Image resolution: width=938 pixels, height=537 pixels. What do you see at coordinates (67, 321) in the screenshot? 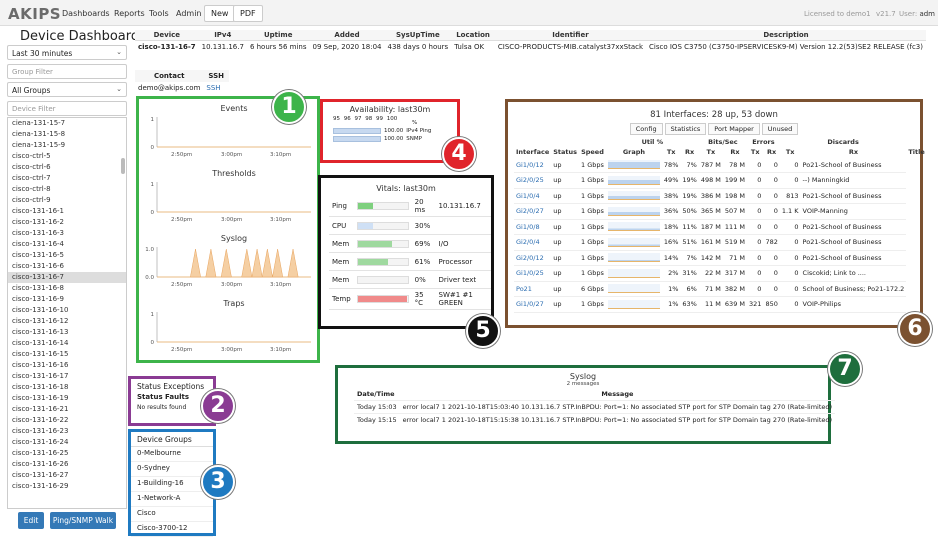
I see `device-list-item: cisco-131-16-12` at bounding box center [67, 321].